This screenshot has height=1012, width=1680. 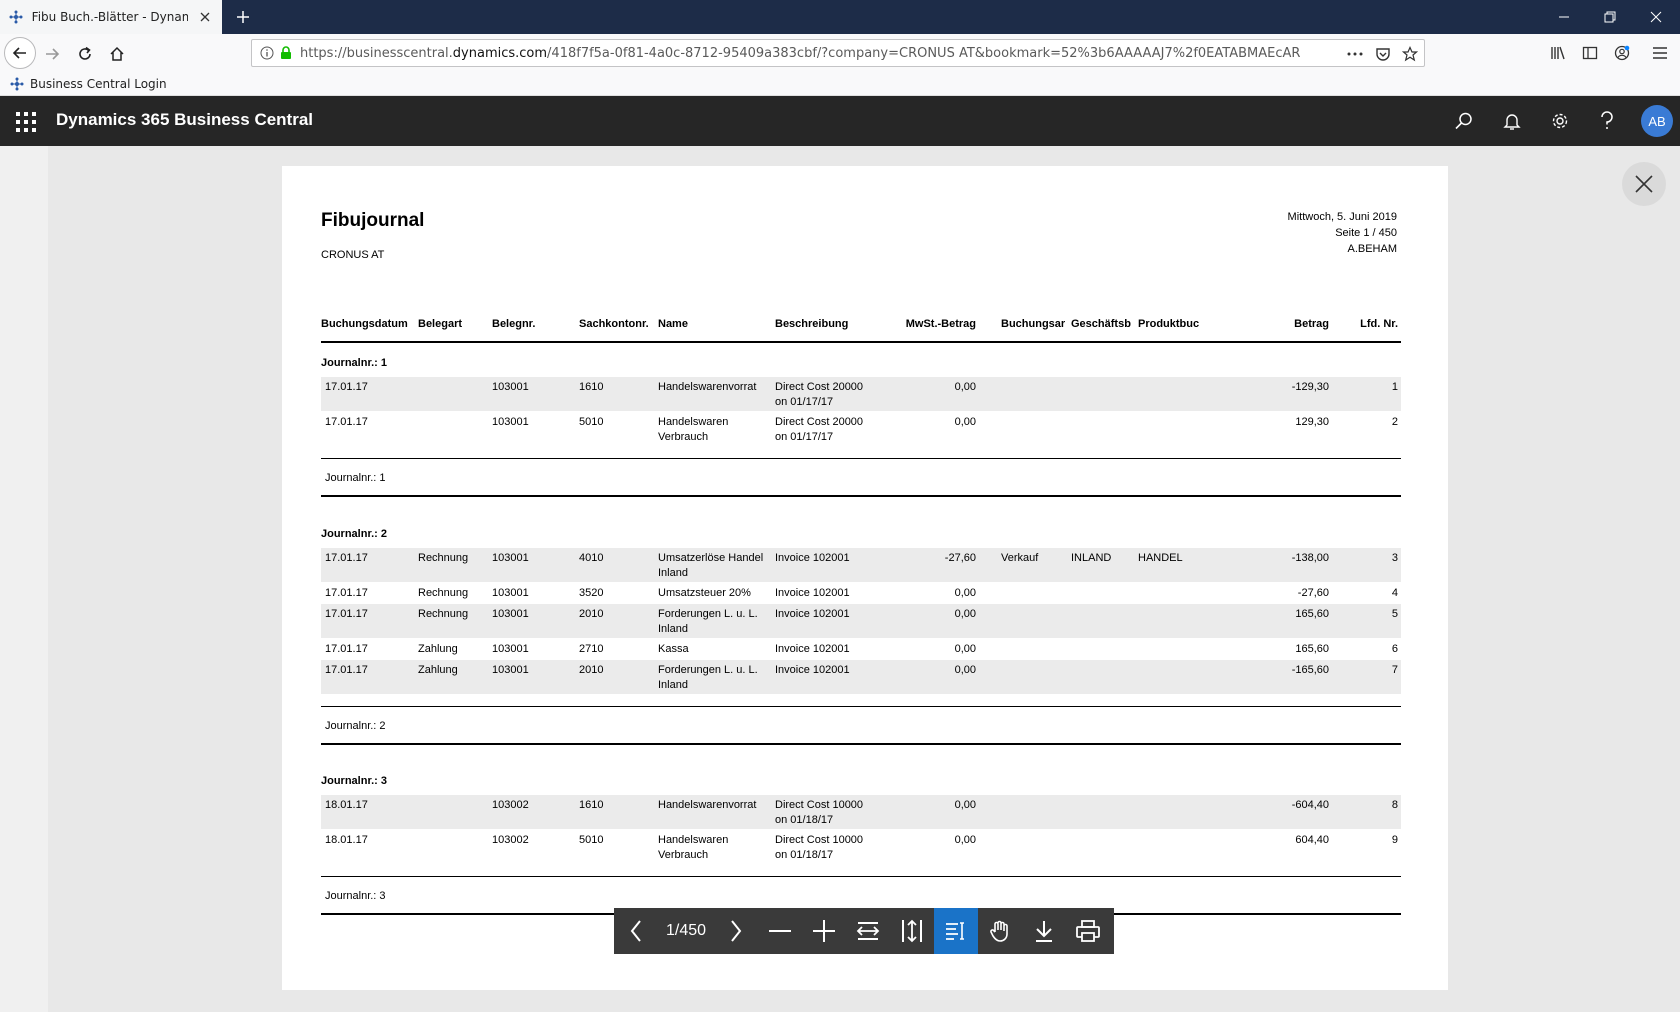 What do you see at coordinates (1564, 17) in the screenshot?
I see `minimize-window-icon` at bounding box center [1564, 17].